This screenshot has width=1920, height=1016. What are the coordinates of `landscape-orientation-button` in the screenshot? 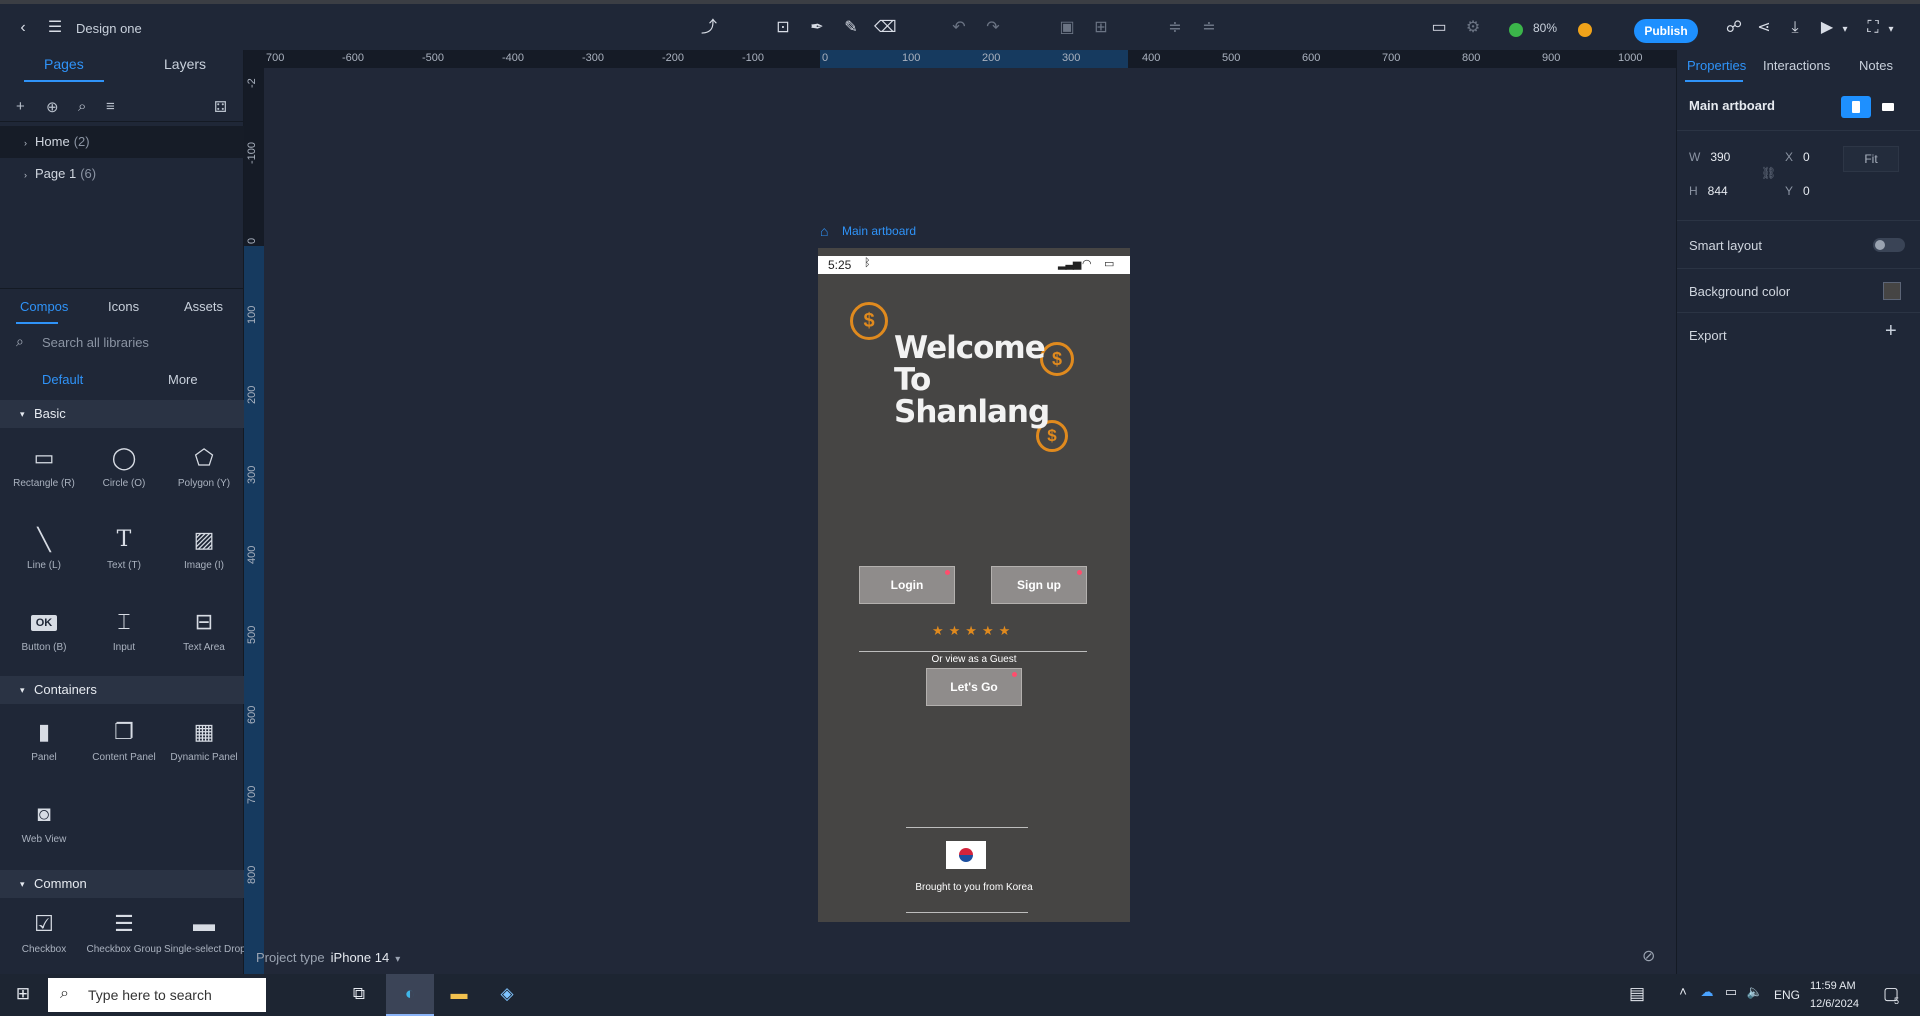 It's located at (1888, 107).